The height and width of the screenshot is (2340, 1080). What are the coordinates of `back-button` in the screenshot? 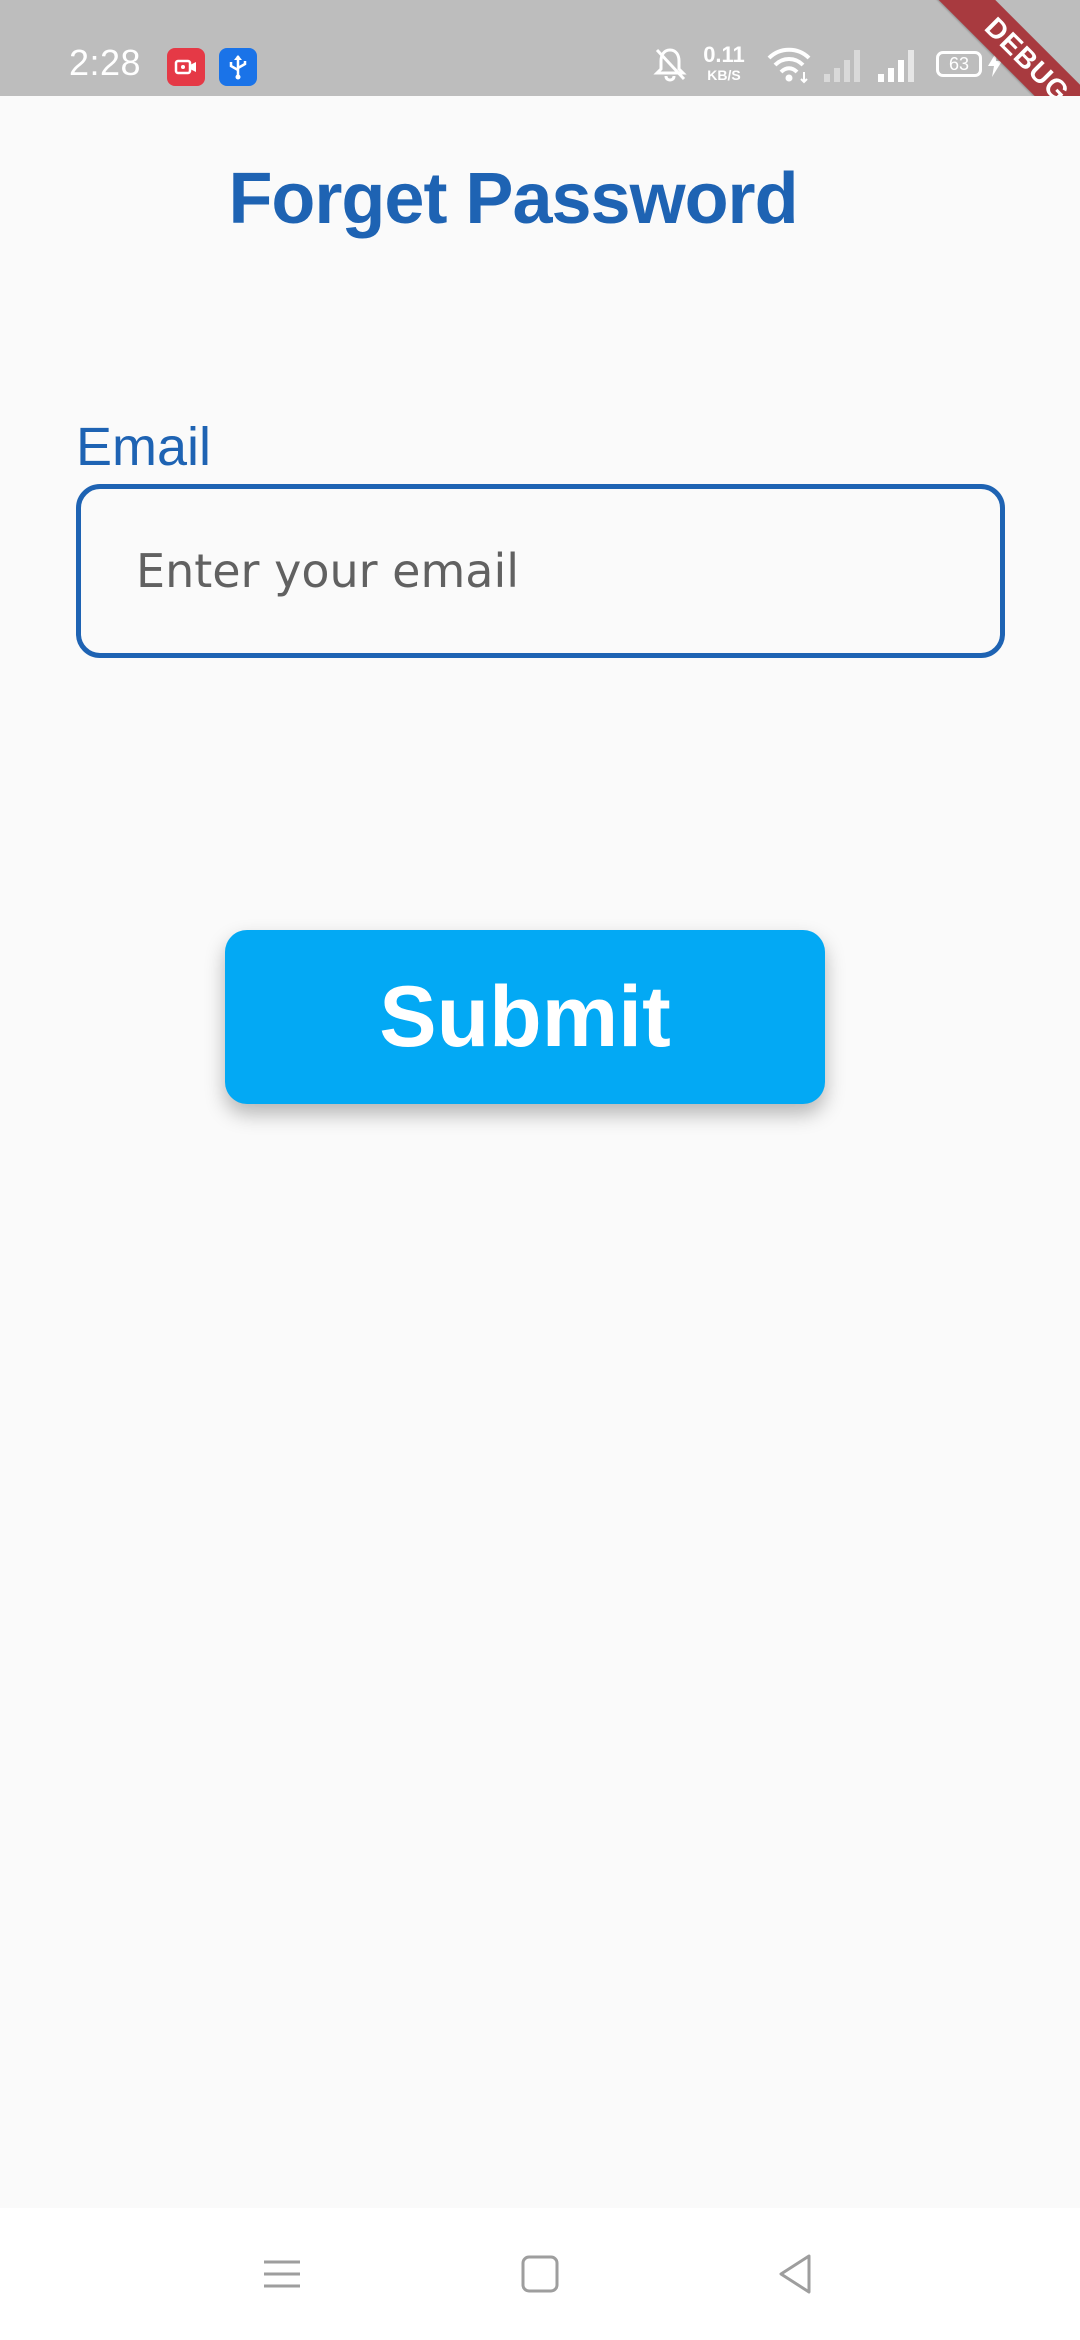 It's located at (796, 2274).